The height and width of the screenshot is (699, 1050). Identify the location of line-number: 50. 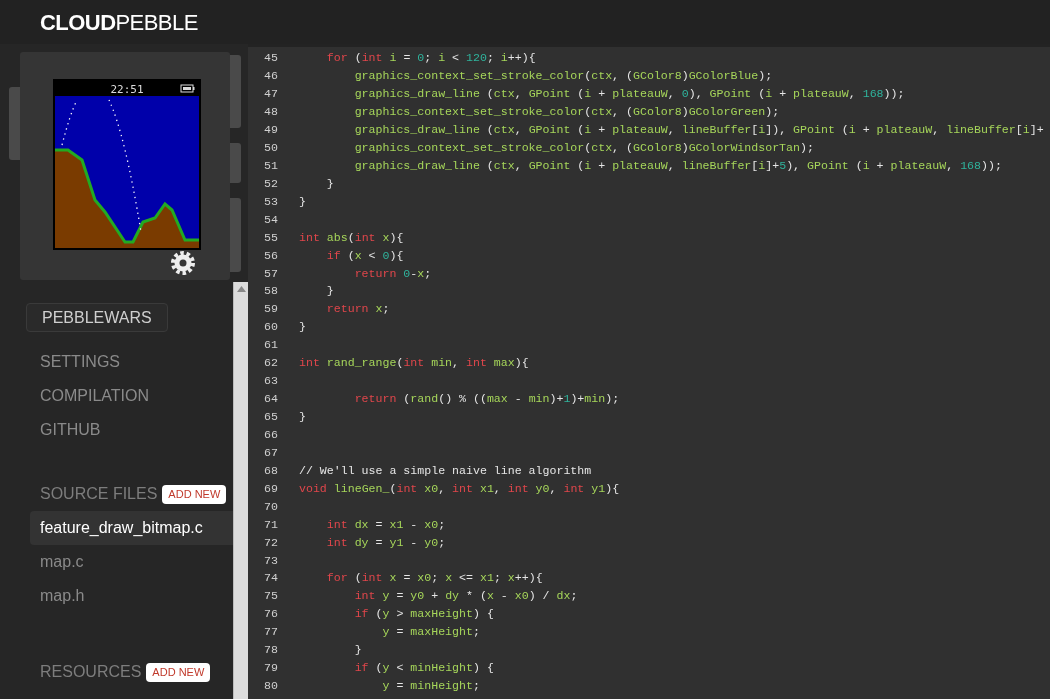
(271, 147).